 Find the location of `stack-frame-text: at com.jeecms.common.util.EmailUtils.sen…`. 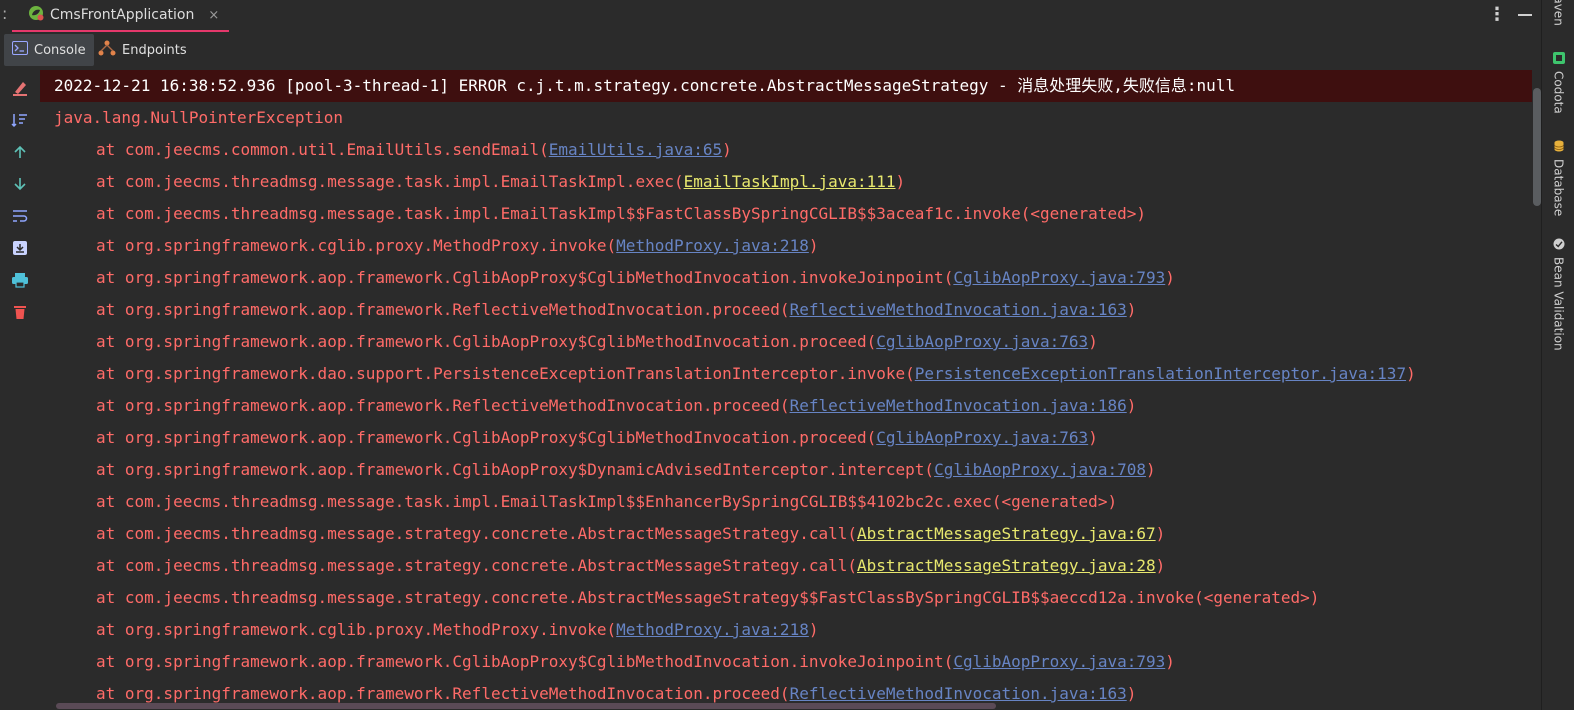

stack-frame-text: at com.jeecms.common.util.EmailUtils.sen… is located at coordinates (322, 149).